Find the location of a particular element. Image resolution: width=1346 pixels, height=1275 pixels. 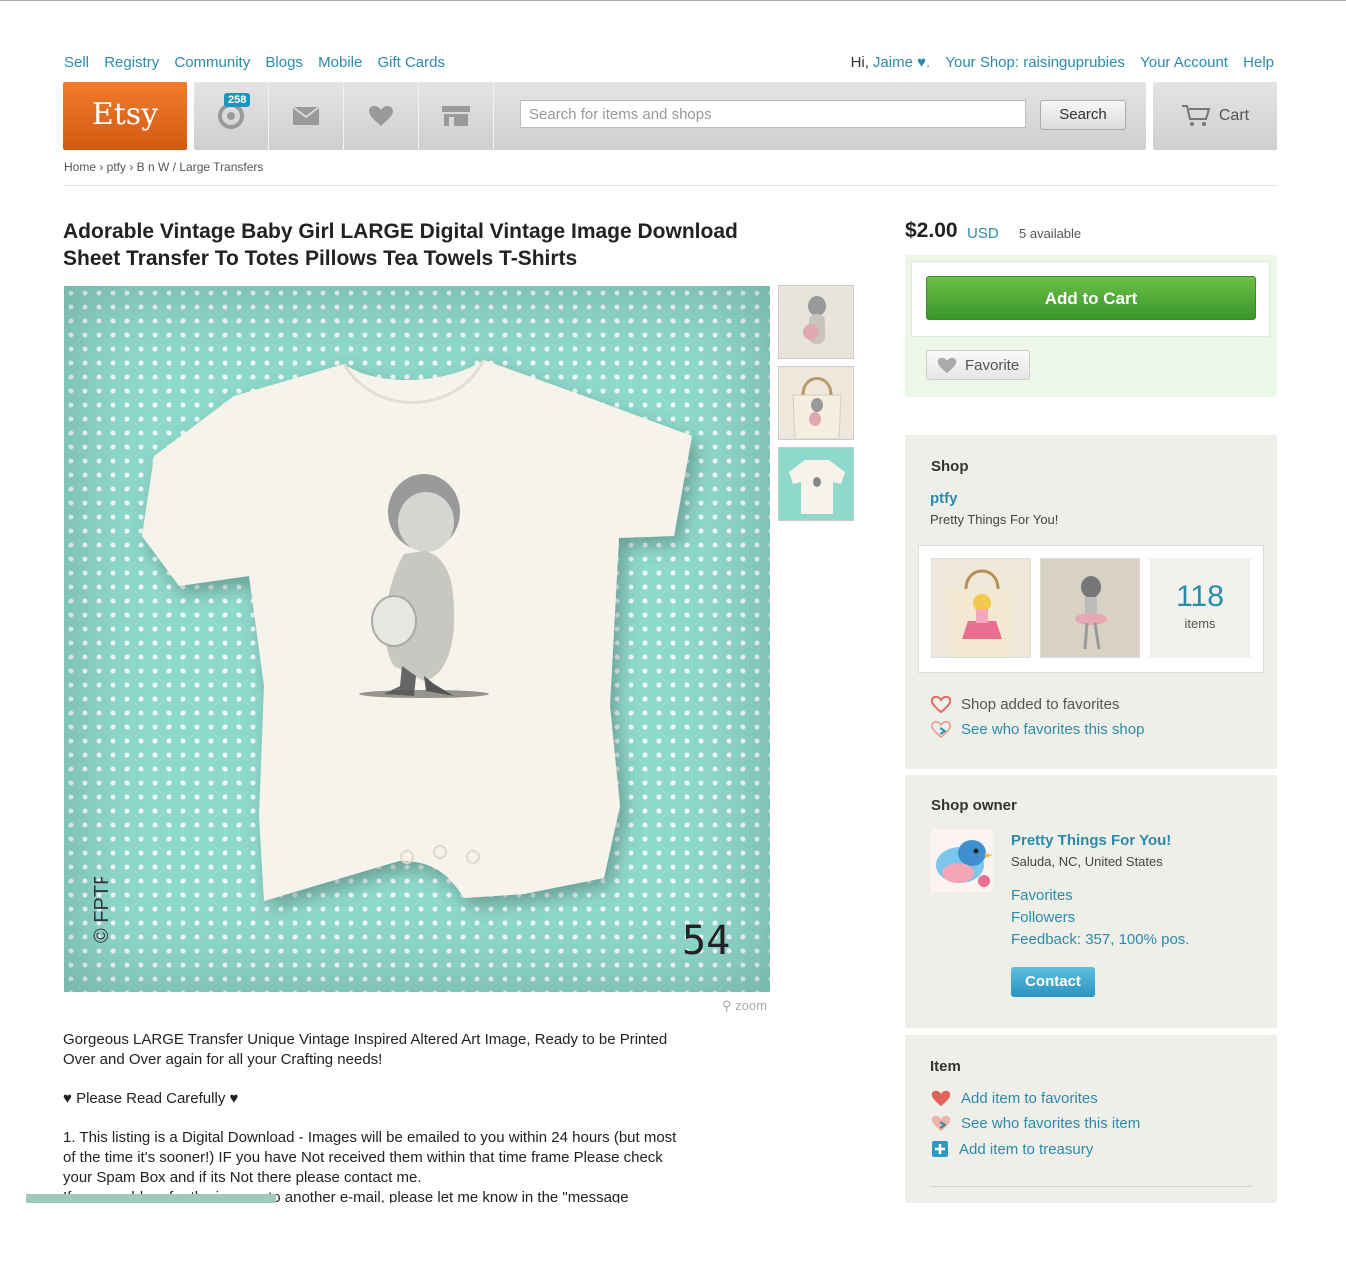

favorites-button is located at coordinates (381, 116).